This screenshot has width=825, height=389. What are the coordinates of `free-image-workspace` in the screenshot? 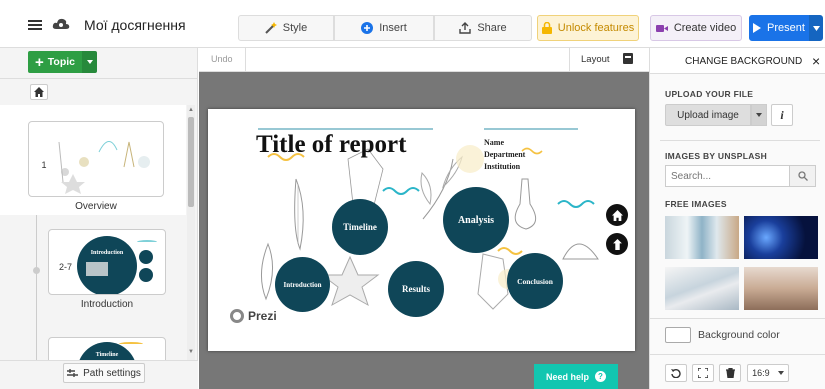 It's located at (702, 288).